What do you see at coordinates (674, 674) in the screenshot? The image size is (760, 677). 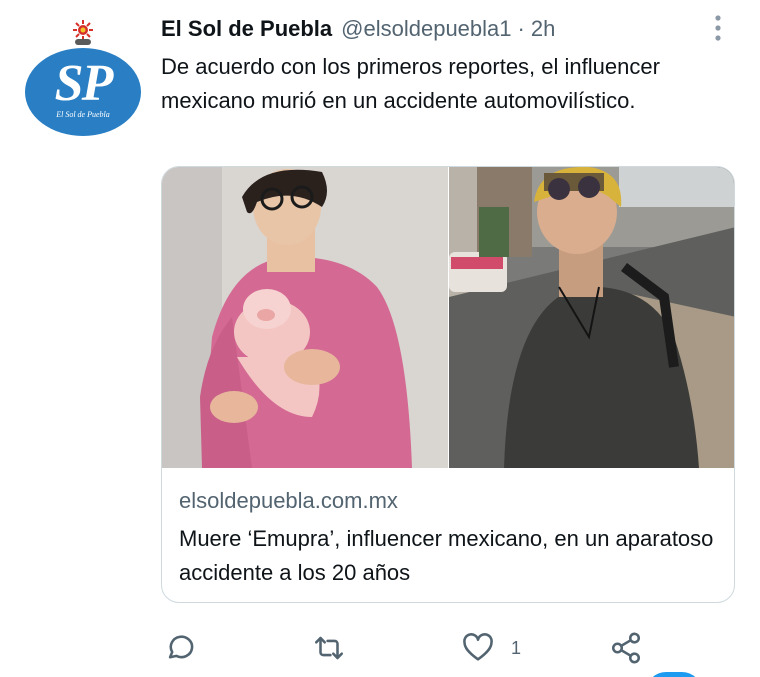 I see `compose-button` at bounding box center [674, 674].